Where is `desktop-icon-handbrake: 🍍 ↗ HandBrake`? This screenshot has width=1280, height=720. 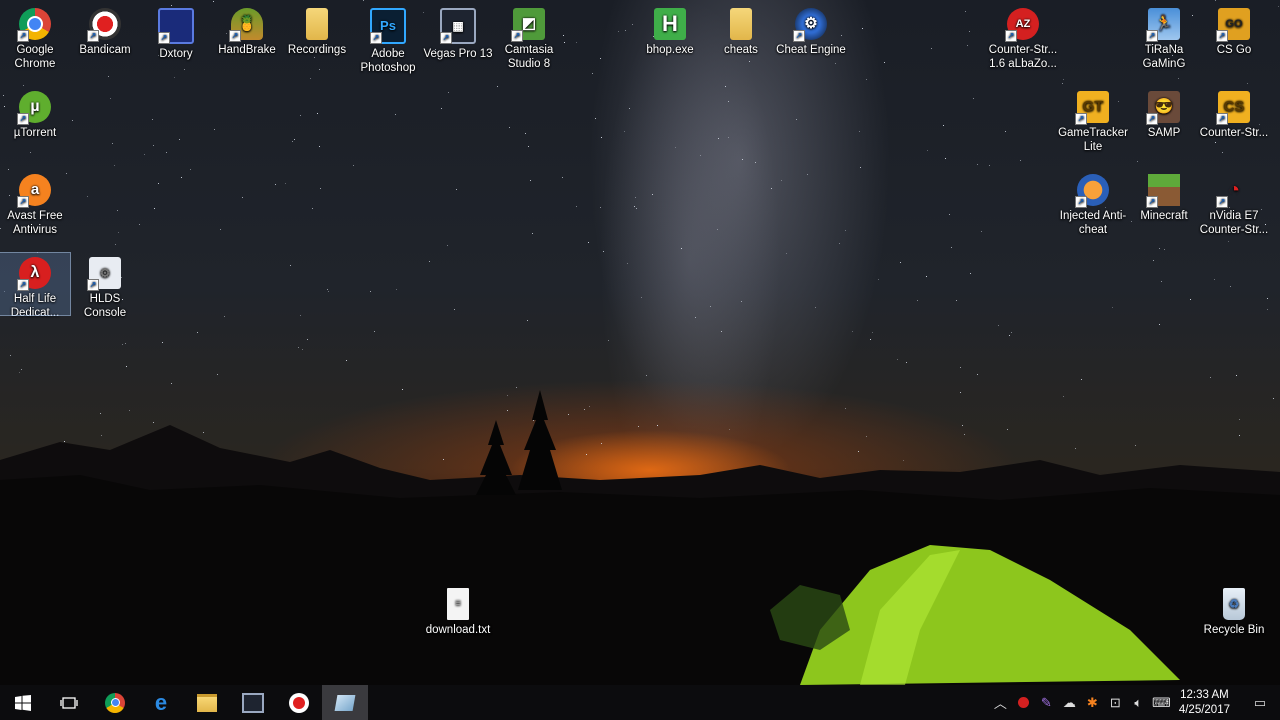 desktop-icon-handbrake: 🍍 ↗ HandBrake is located at coordinates (247, 30).